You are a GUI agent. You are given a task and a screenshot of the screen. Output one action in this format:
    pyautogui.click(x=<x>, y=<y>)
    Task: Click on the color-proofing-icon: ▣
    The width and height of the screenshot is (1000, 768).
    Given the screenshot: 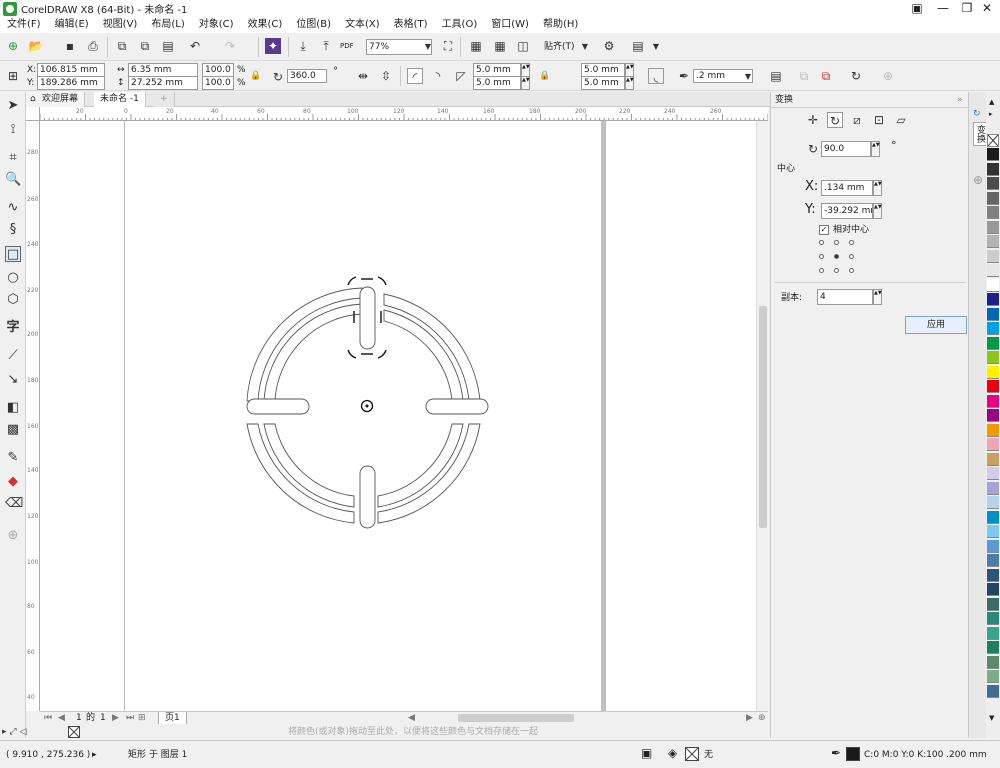 What is the action you would take?
    pyautogui.click(x=646, y=753)
    